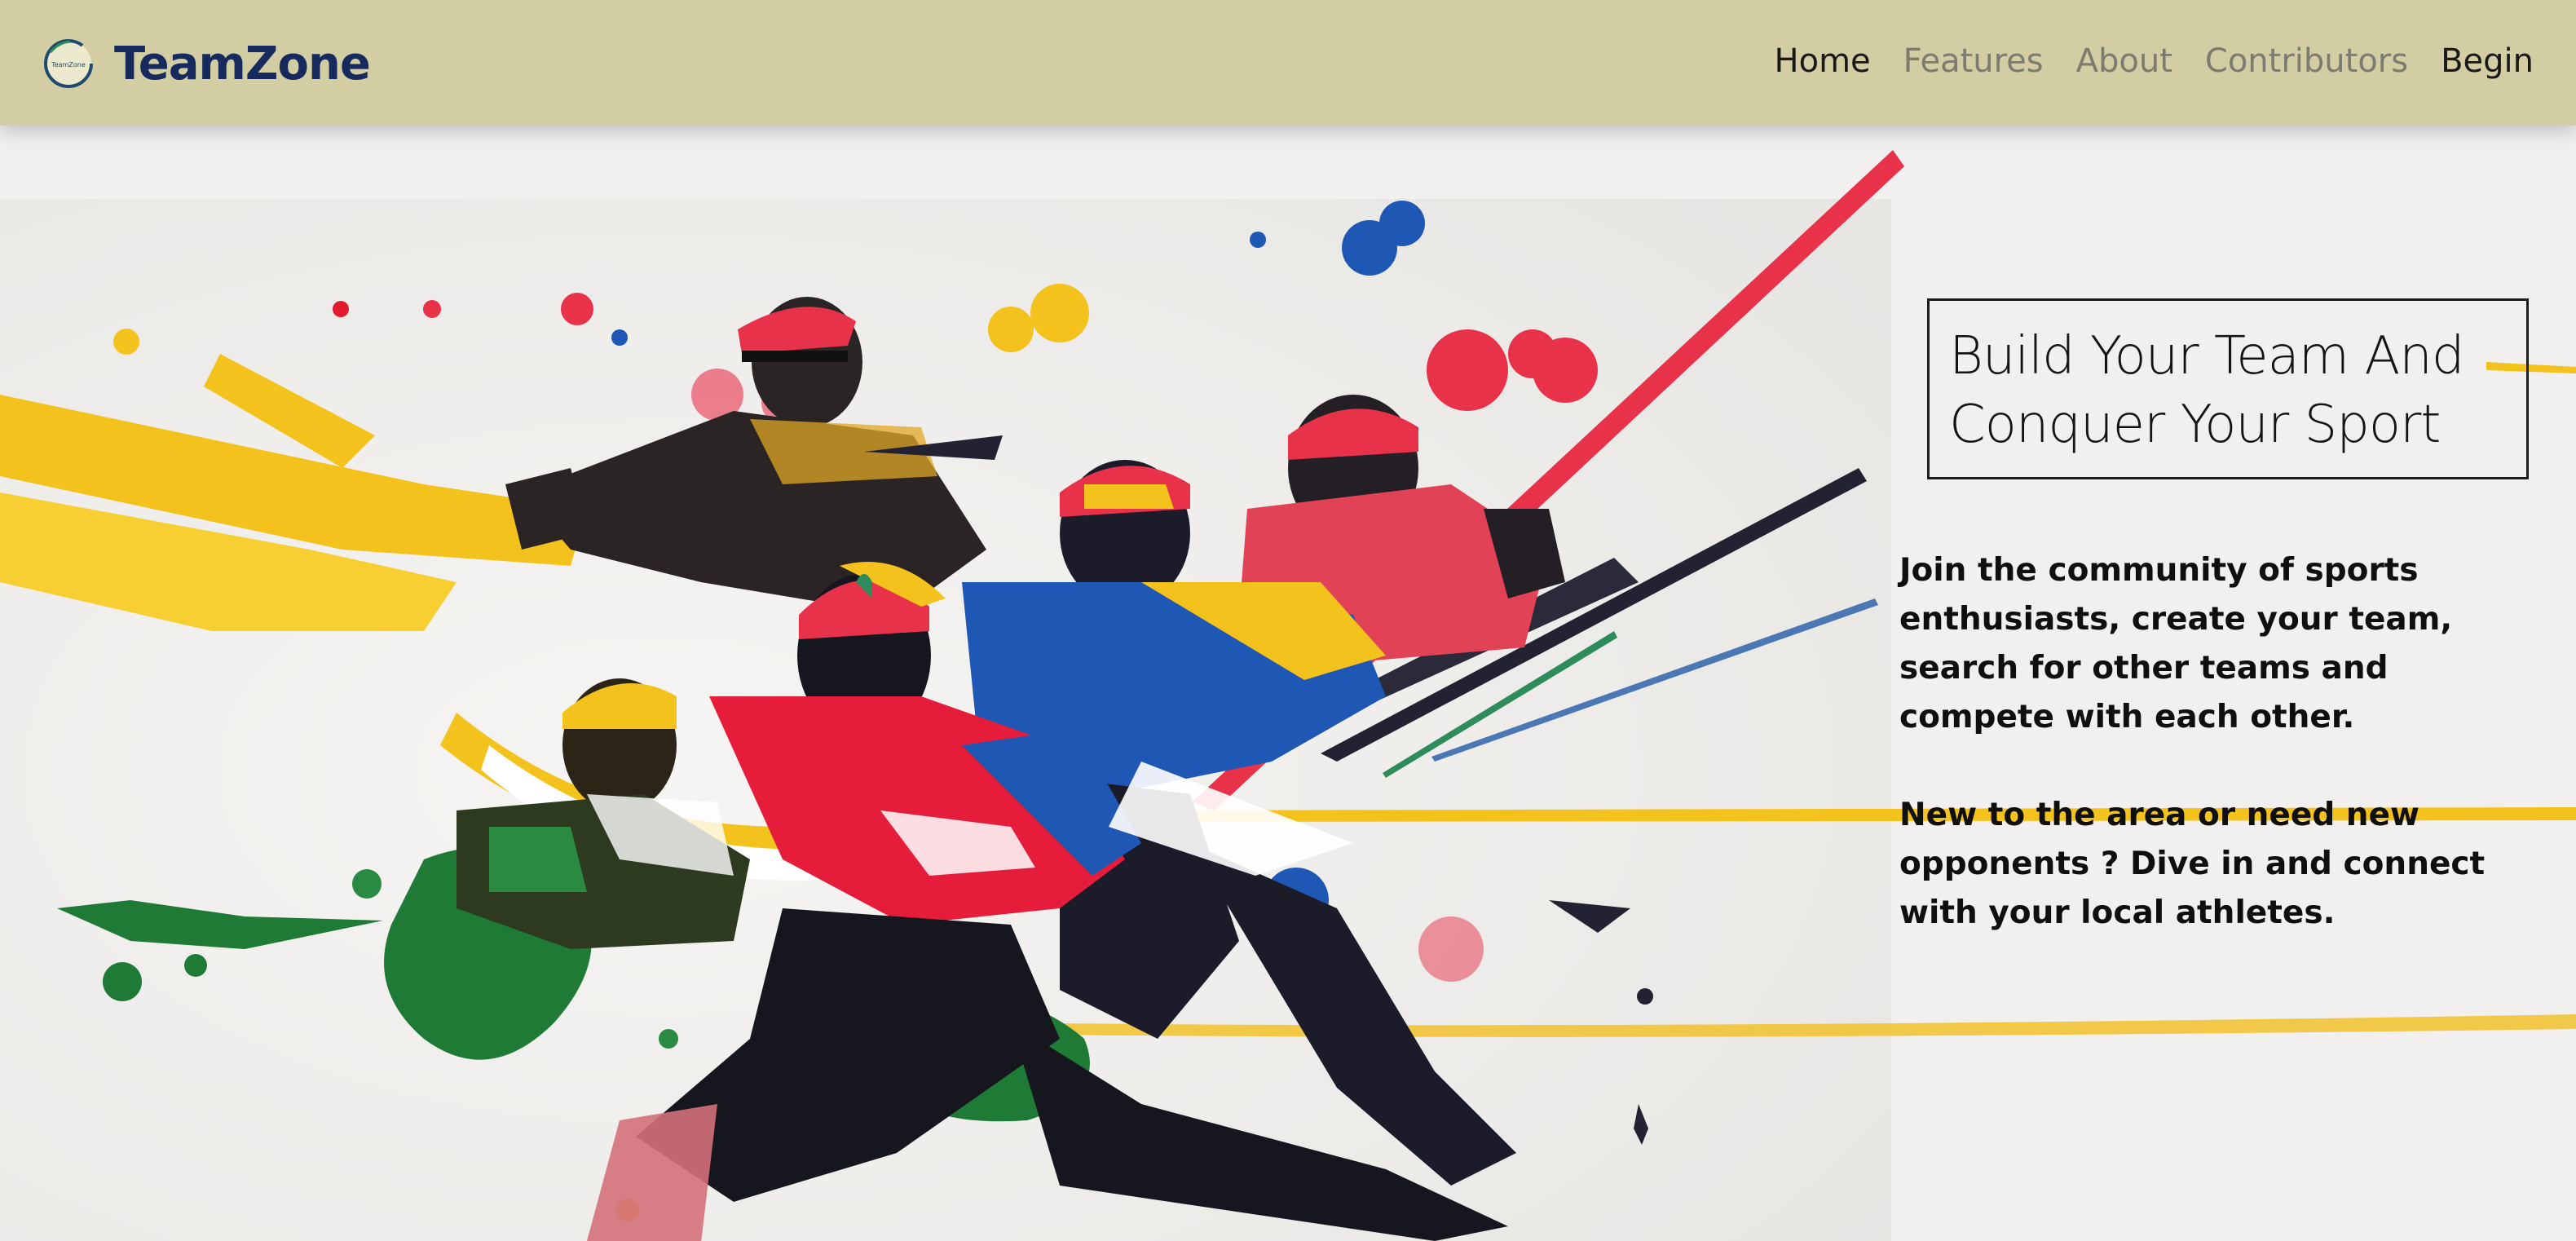  I want to click on nav-contributors-link: Contributors, so click(2306, 61).